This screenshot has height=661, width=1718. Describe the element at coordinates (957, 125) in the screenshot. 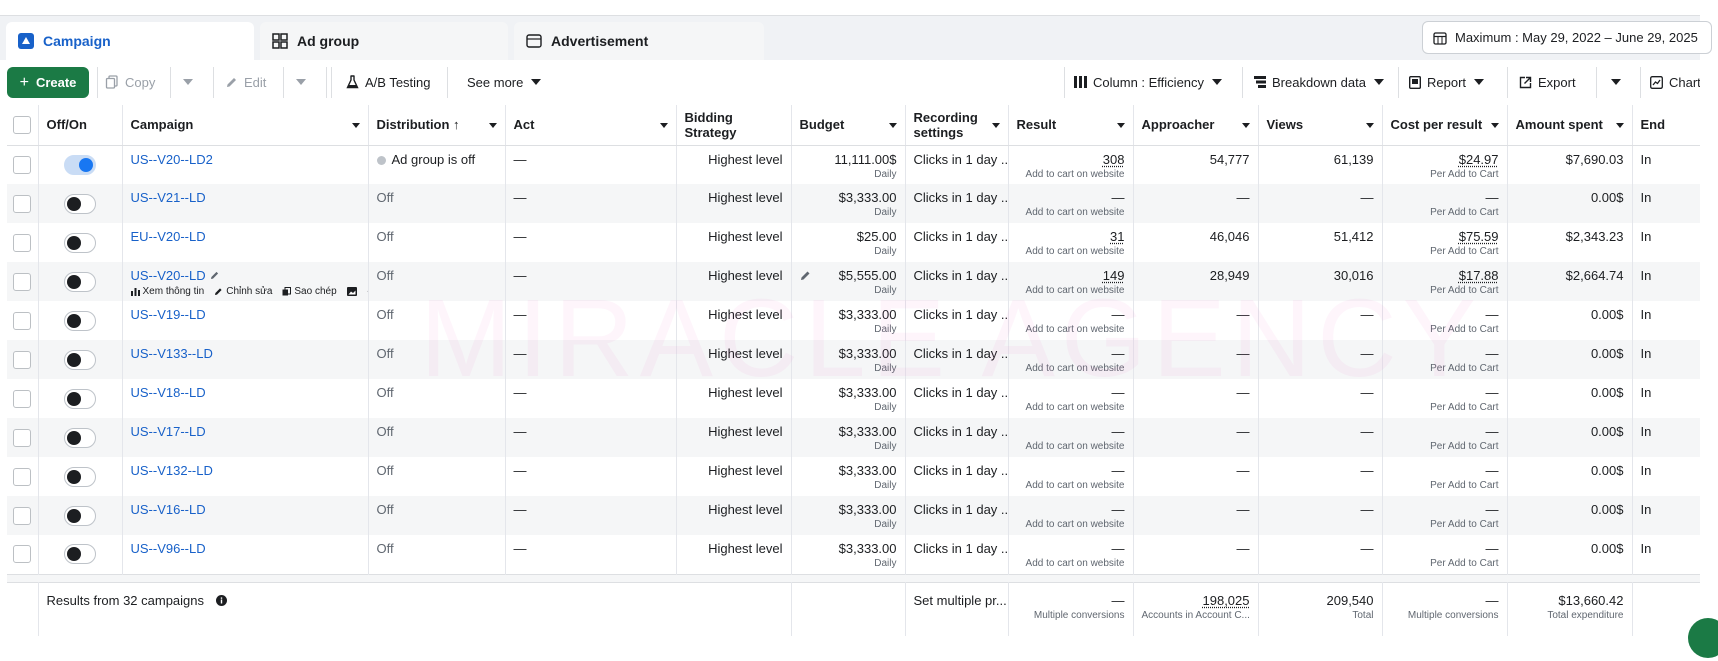

I see `header-recording-settings: Recording settings` at that location.